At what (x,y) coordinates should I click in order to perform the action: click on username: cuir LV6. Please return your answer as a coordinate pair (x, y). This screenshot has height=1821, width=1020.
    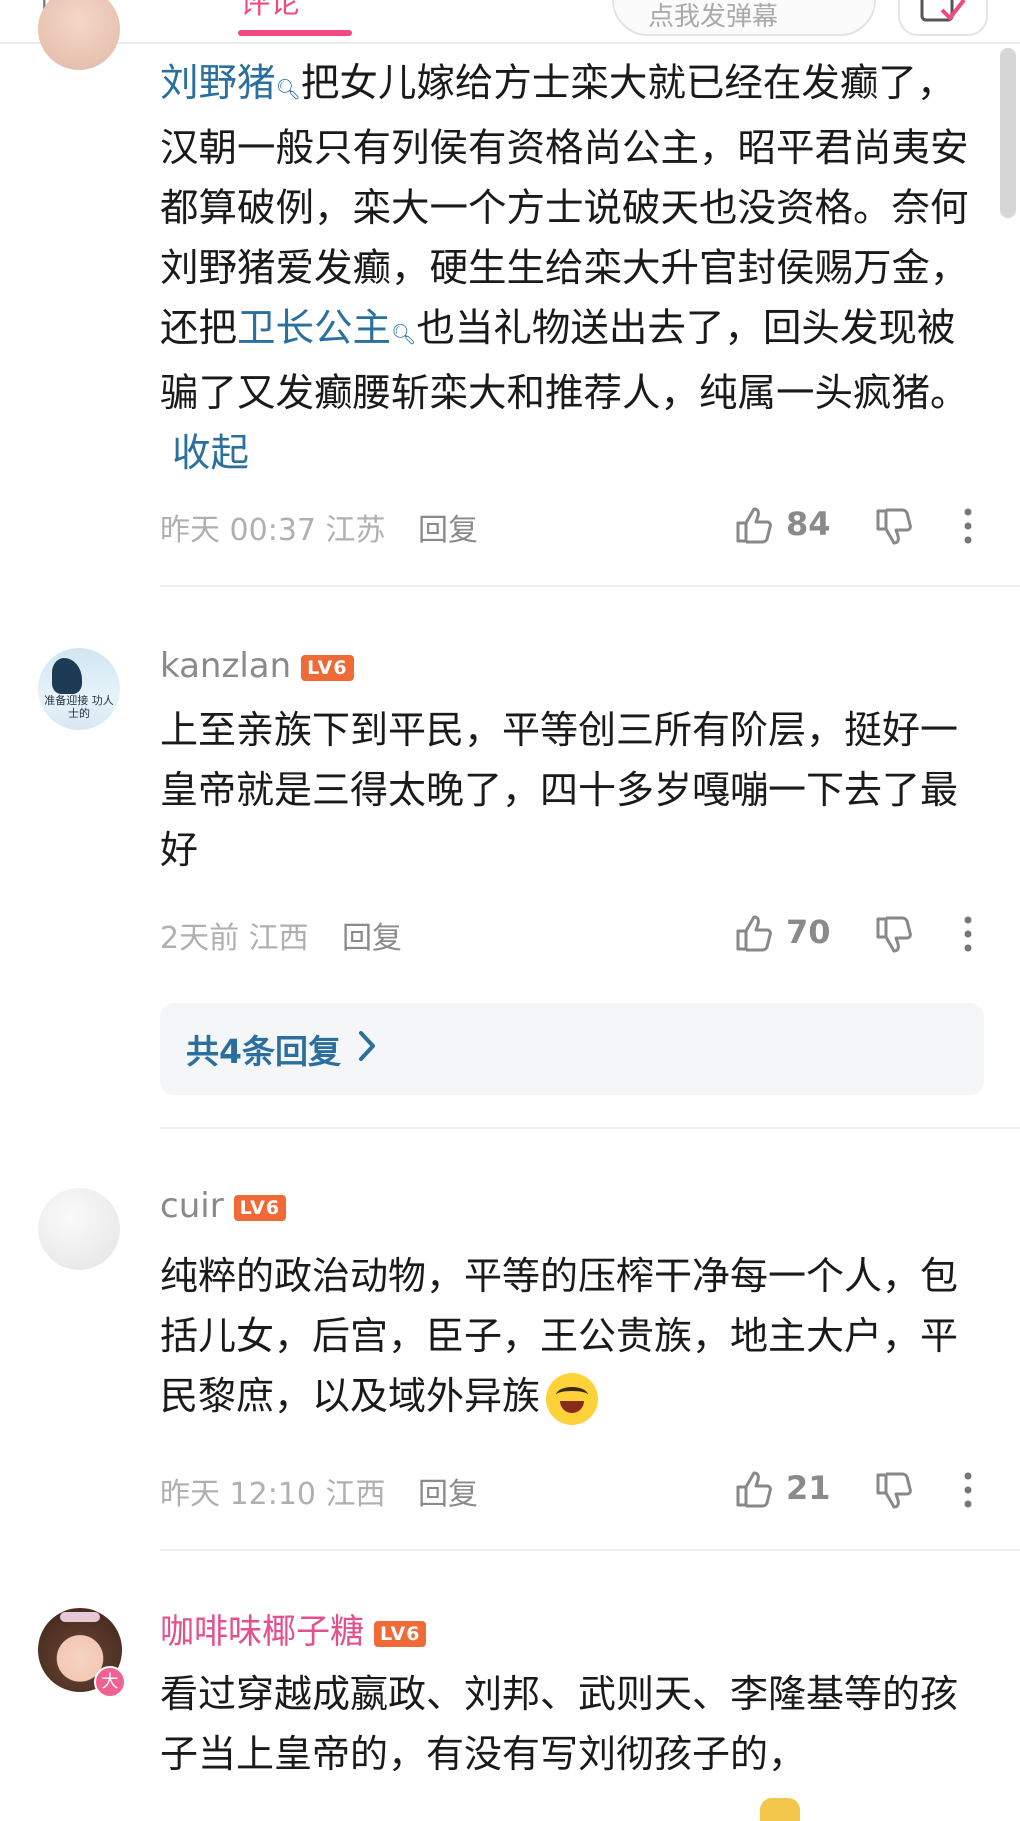
    Looking at the image, I should click on (223, 1206).